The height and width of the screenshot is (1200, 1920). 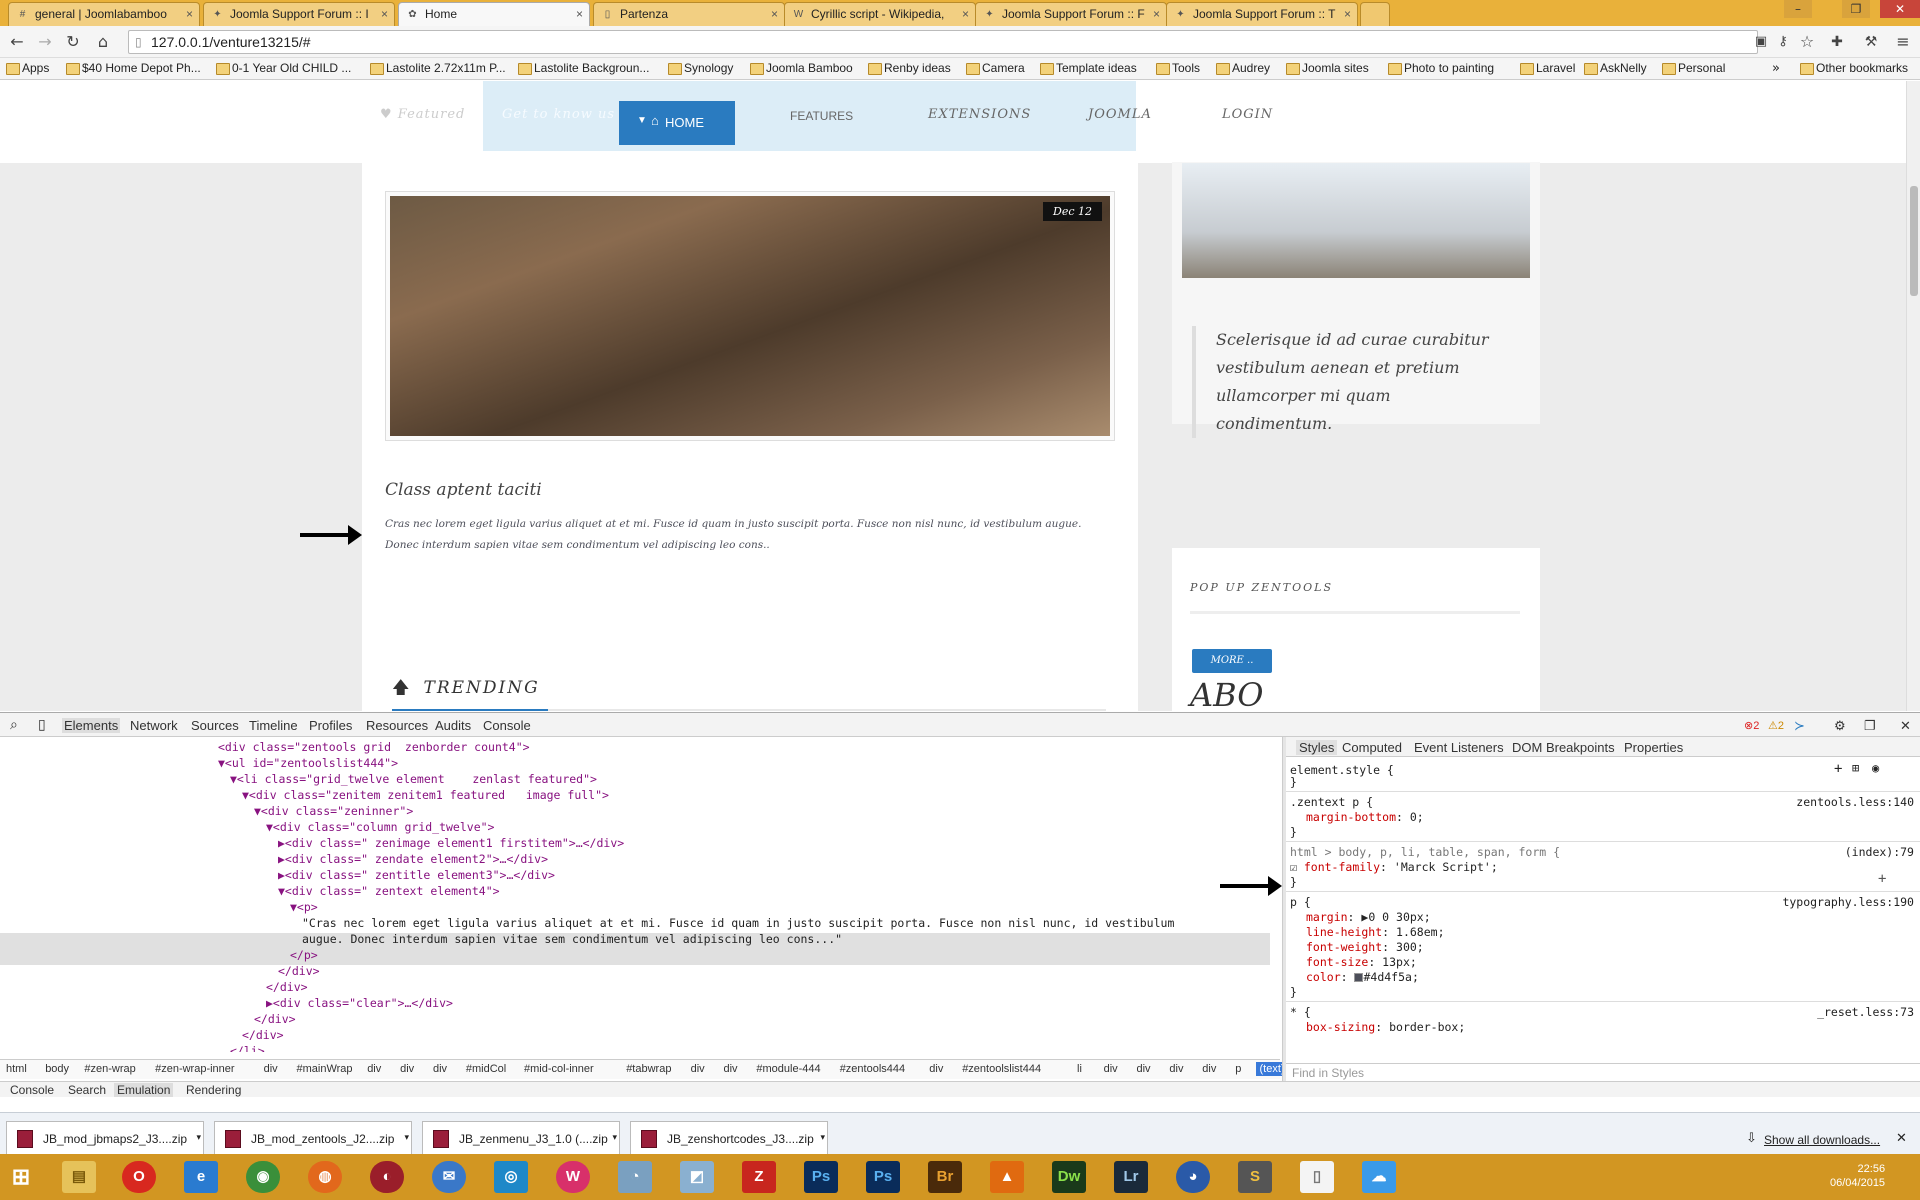 I want to click on breadcrumb-item: body, so click(x=57, y=1069).